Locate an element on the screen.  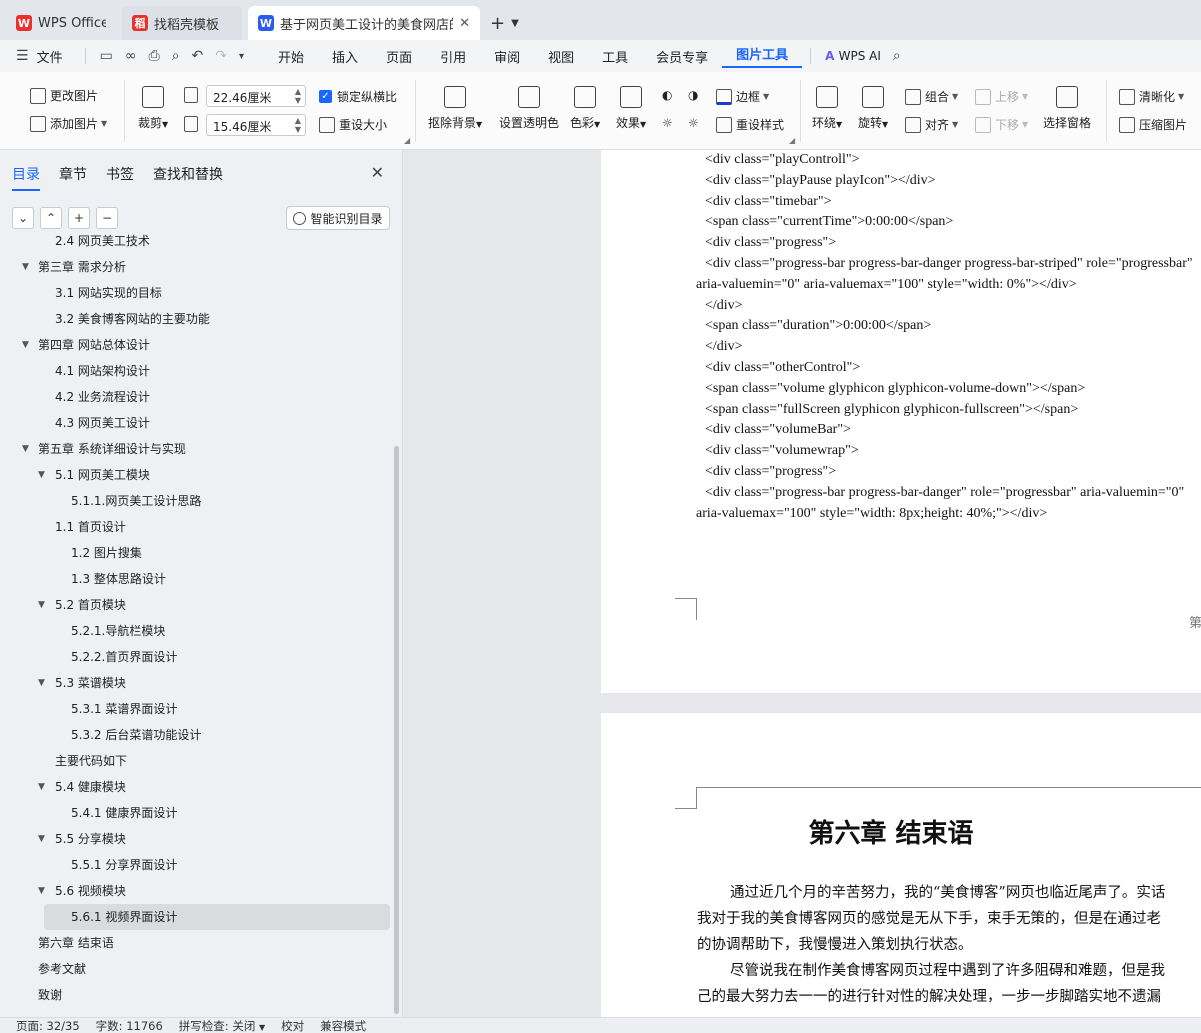
align-button: 对齐 ▼ is located at coordinates (931, 124).